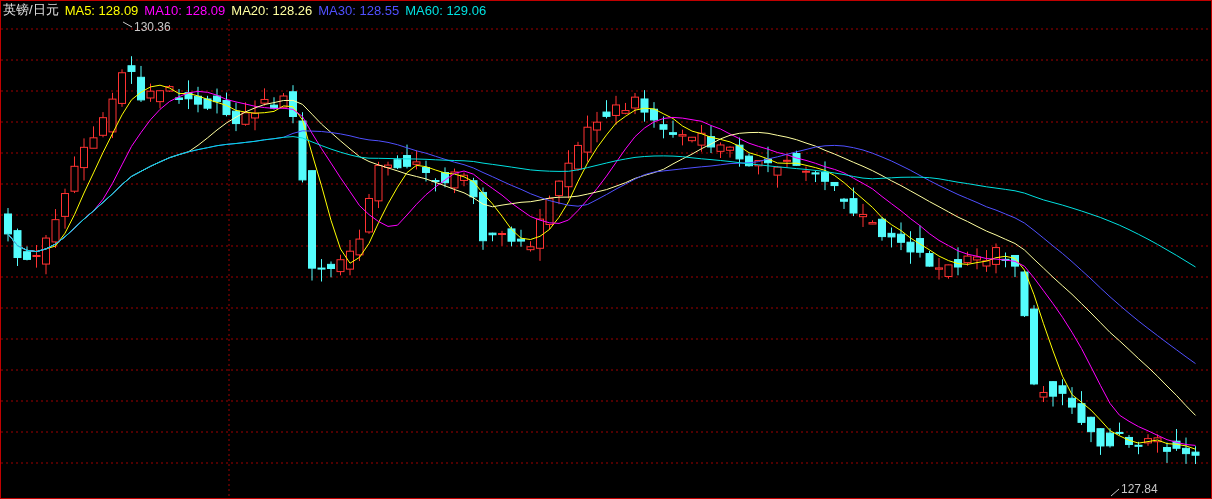  What do you see at coordinates (1139, 489) in the screenshot?
I see `low-price-label: 127.84` at bounding box center [1139, 489].